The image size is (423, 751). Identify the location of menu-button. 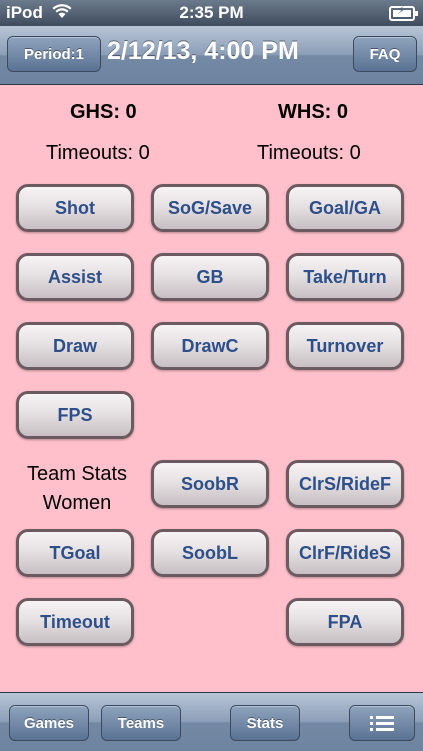
(382, 723).